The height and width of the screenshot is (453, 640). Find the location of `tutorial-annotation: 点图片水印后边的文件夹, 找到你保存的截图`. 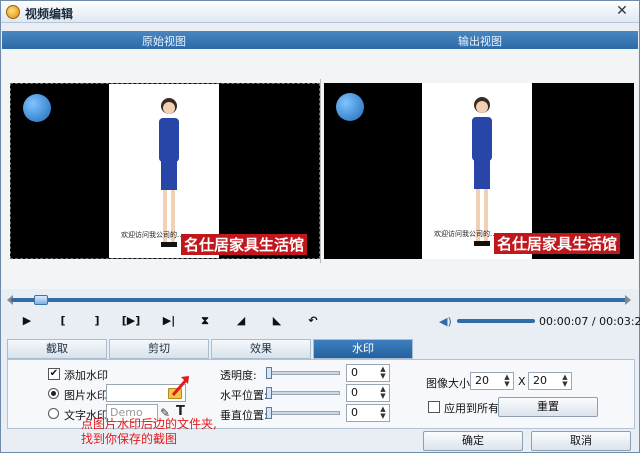

tutorial-annotation: 点图片水印后边的文件夹, 找到你保存的截图 is located at coordinates (149, 432).